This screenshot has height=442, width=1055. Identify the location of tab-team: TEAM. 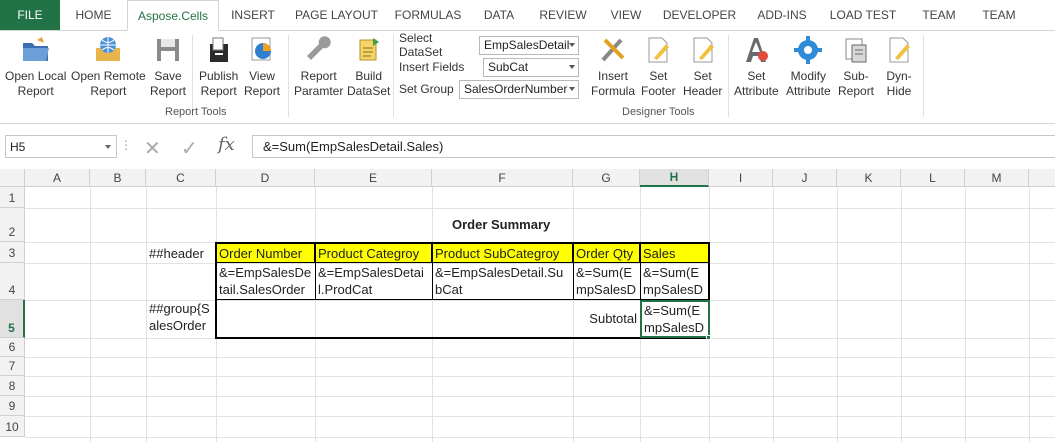
(939, 15).